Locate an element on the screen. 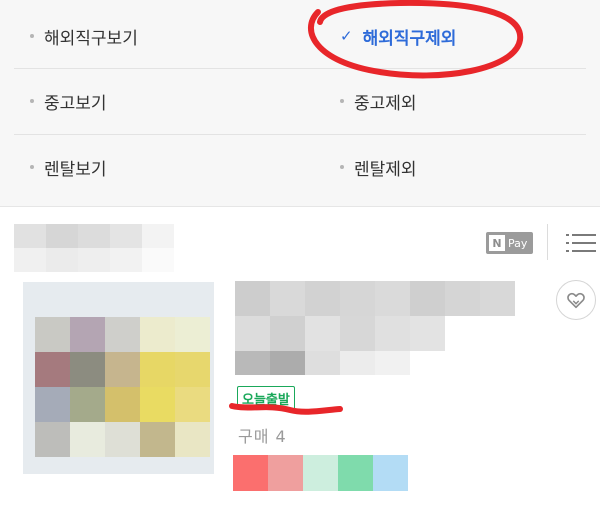 The height and width of the screenshot is (507, 600). filter-overseas-exclude: ✓ 해외직구제외 is located at coordinates (398, 36).